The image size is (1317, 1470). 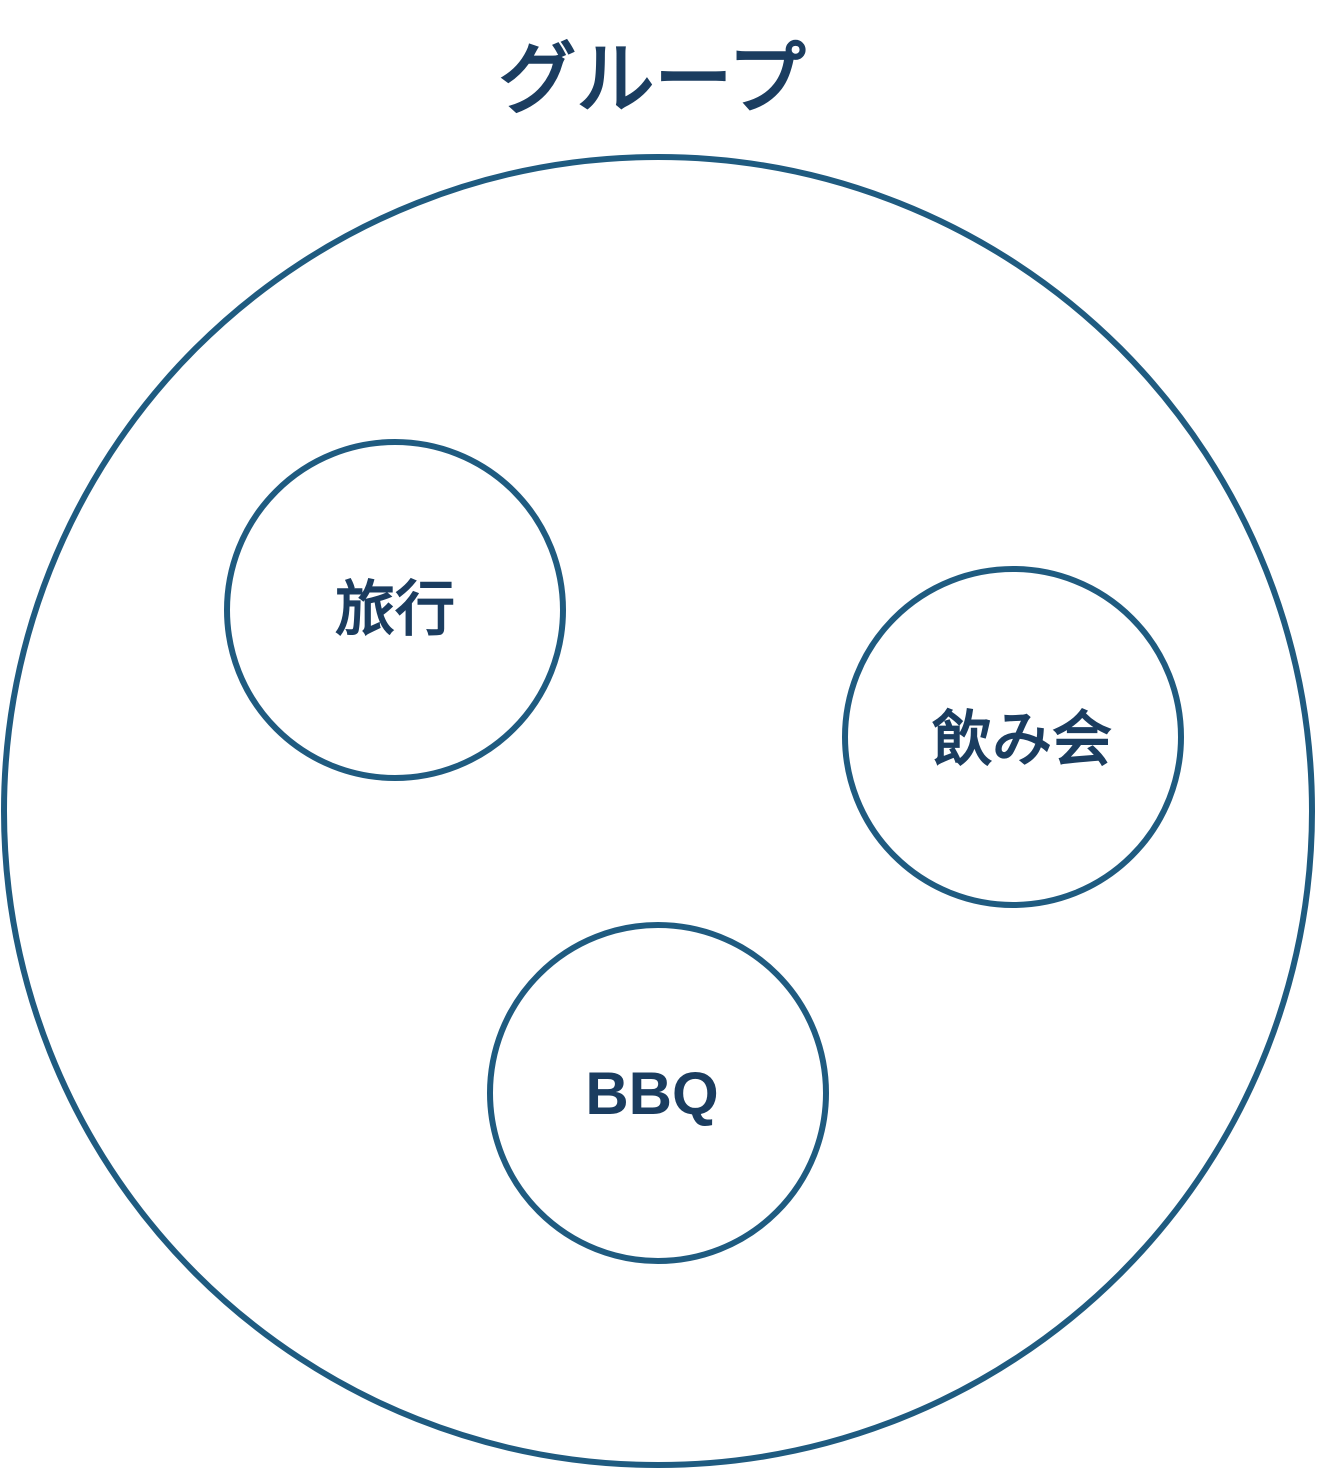 What do you see at coordinates (651, 80) in the screenshot?
I see `diagram-title: グループ` at bounding box center [651, 80].